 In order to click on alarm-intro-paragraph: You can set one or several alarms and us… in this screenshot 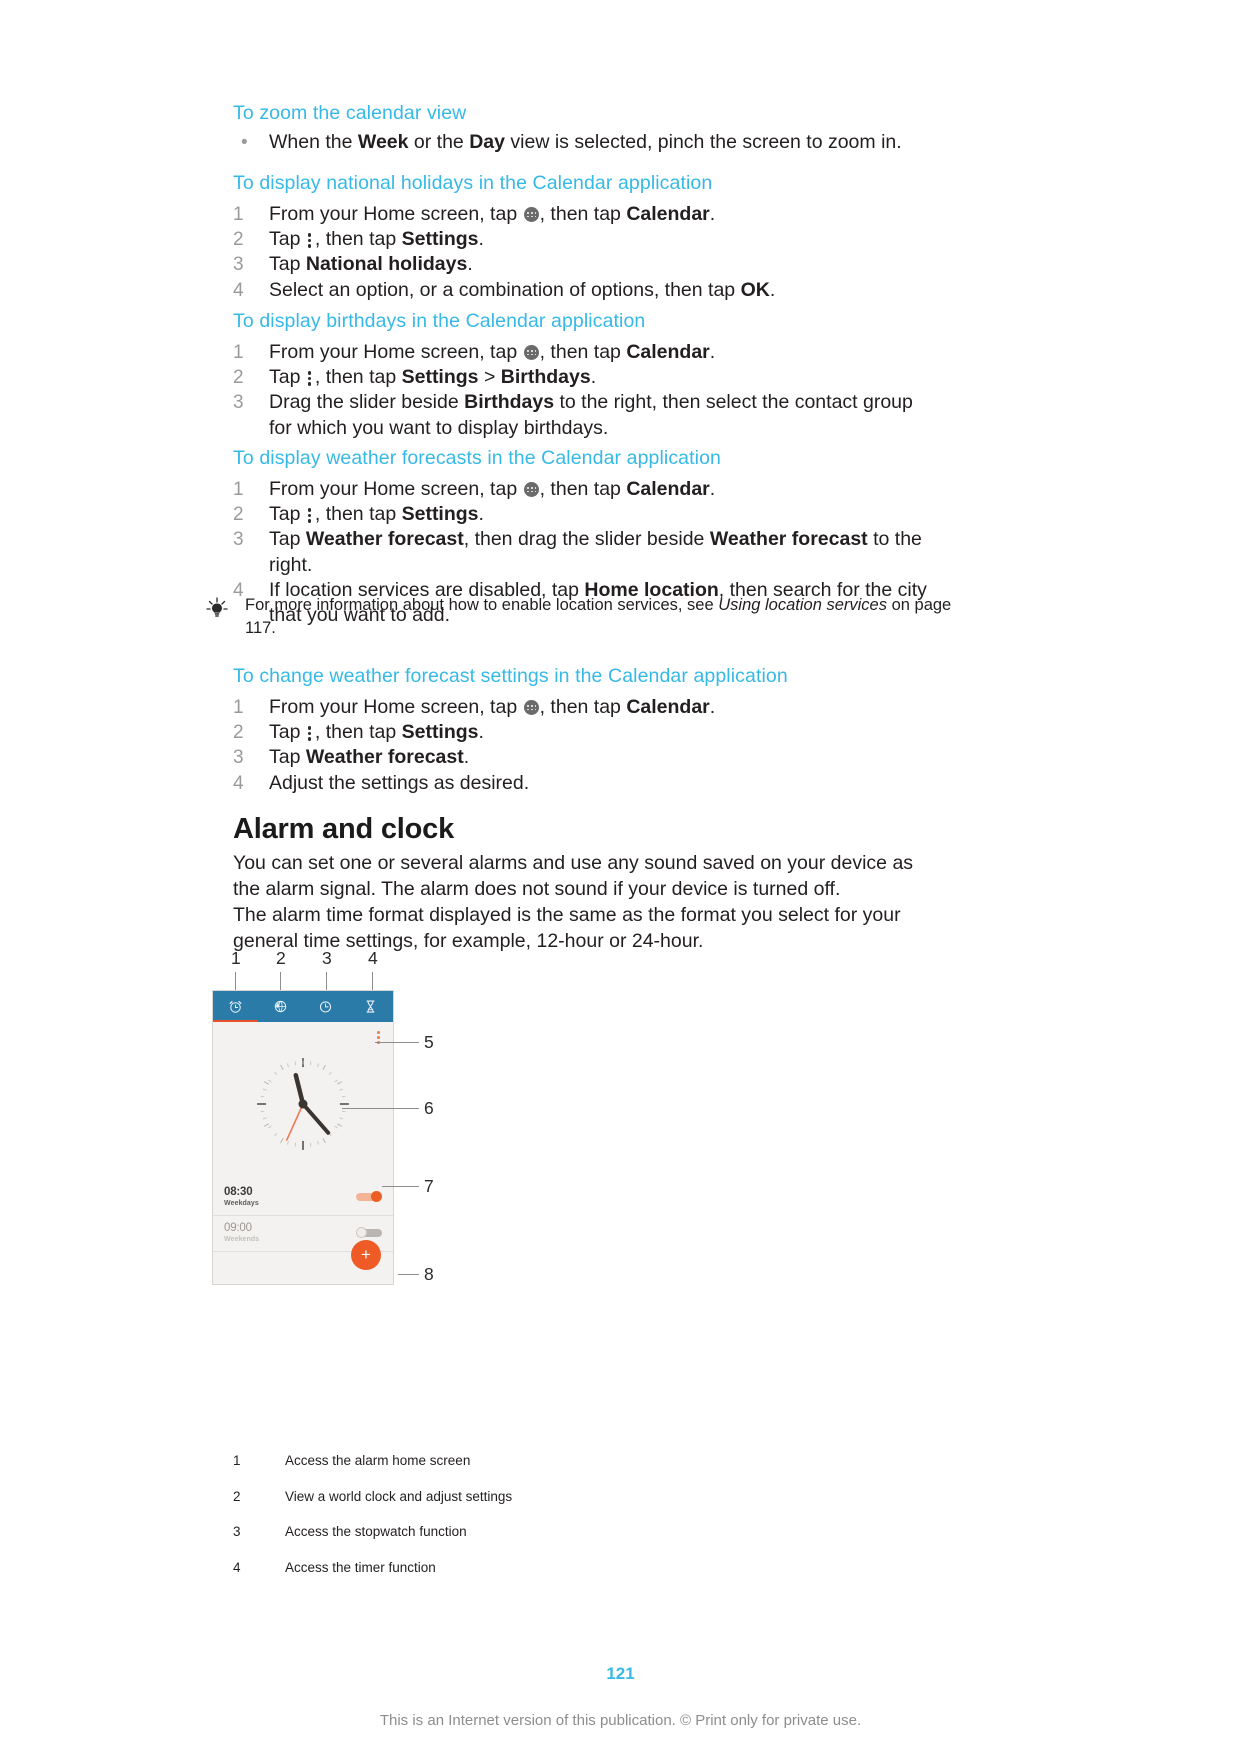, I will do `click(583, 876)`.